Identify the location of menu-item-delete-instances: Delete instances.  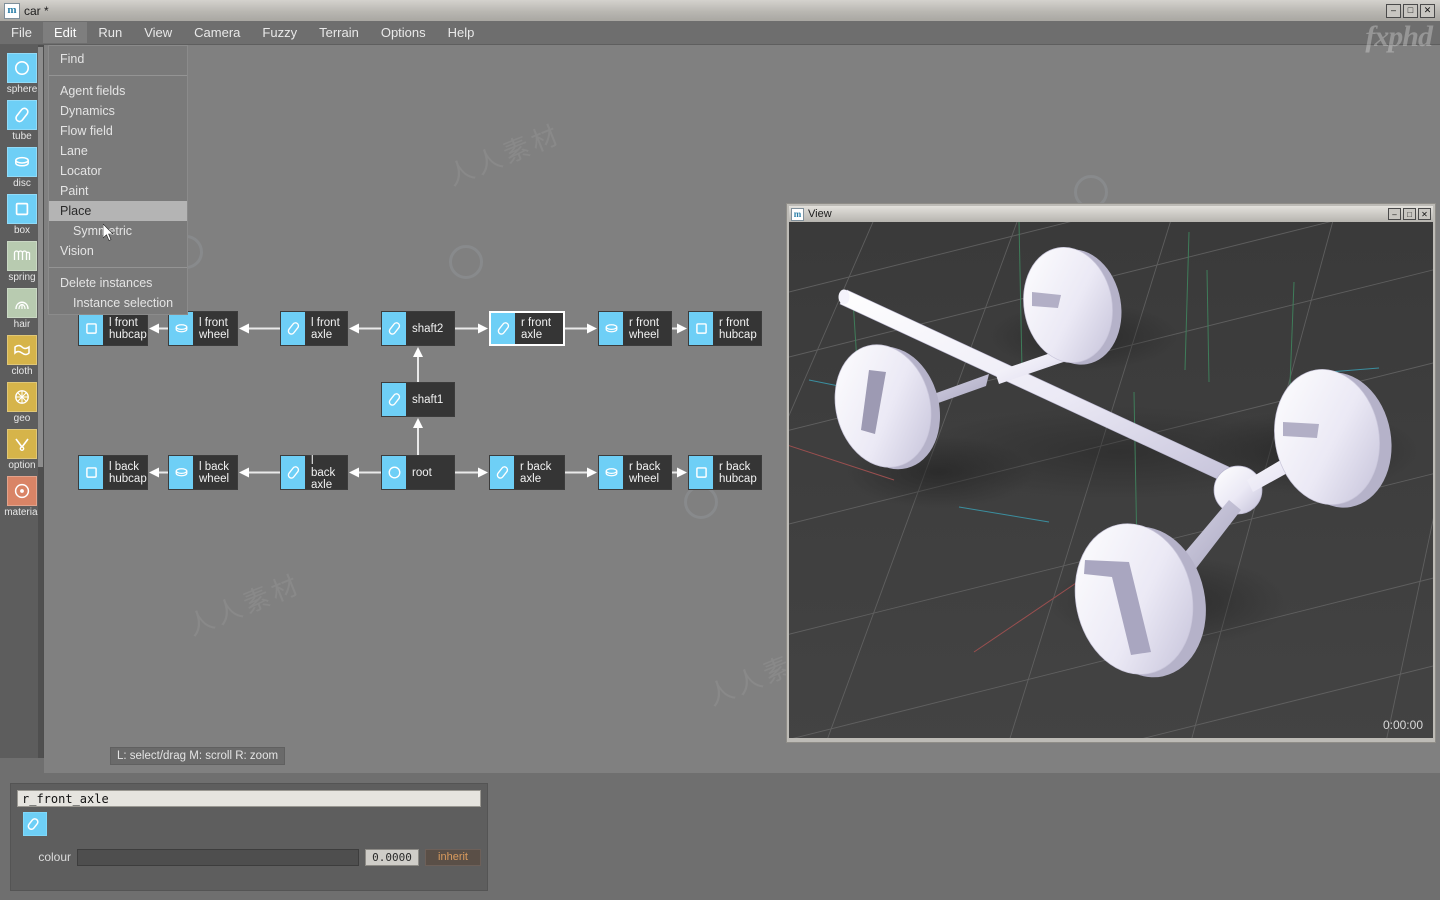
(118, 283).